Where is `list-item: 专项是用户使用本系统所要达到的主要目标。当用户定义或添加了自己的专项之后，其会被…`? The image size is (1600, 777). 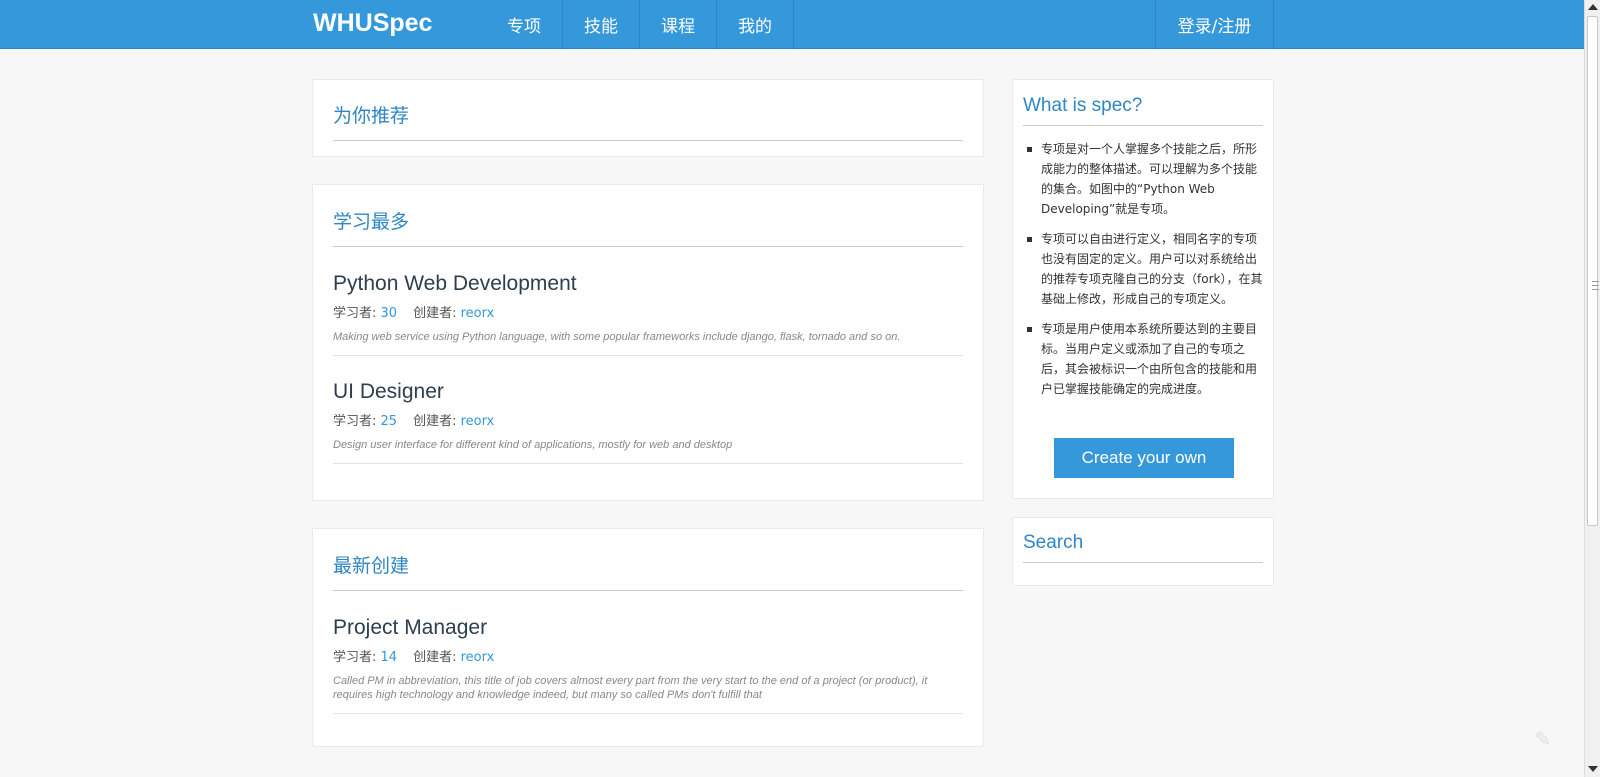 list-item: 专项是用户使用本系统所要达到的主要目标。当用户定义或添加了自己的专项之后，其会被… is located at coordinates (1143, 359).